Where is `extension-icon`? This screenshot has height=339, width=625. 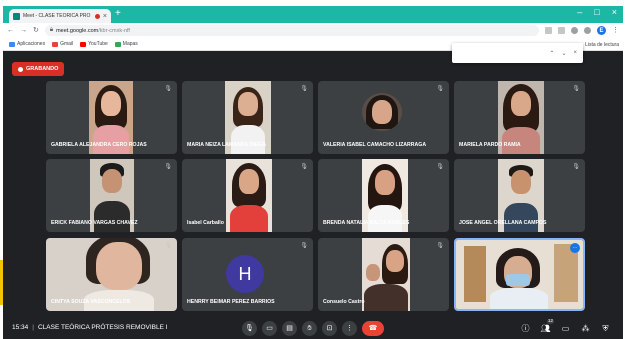 extension-icon is located at coordinates (561, 30).